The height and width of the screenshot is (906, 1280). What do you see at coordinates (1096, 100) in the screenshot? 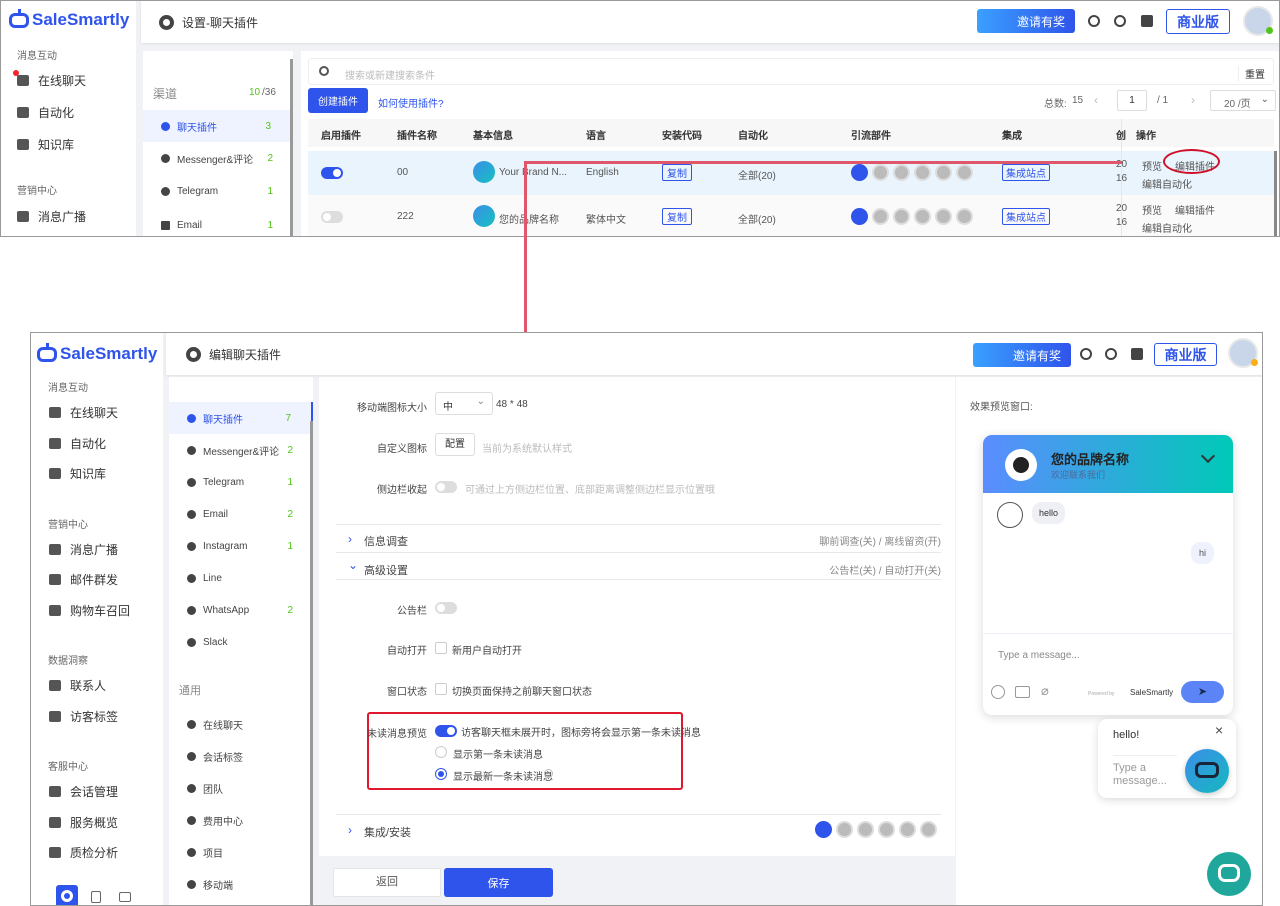
I see `prev-page-icon: ‹` at bounding box center [1096, 100].